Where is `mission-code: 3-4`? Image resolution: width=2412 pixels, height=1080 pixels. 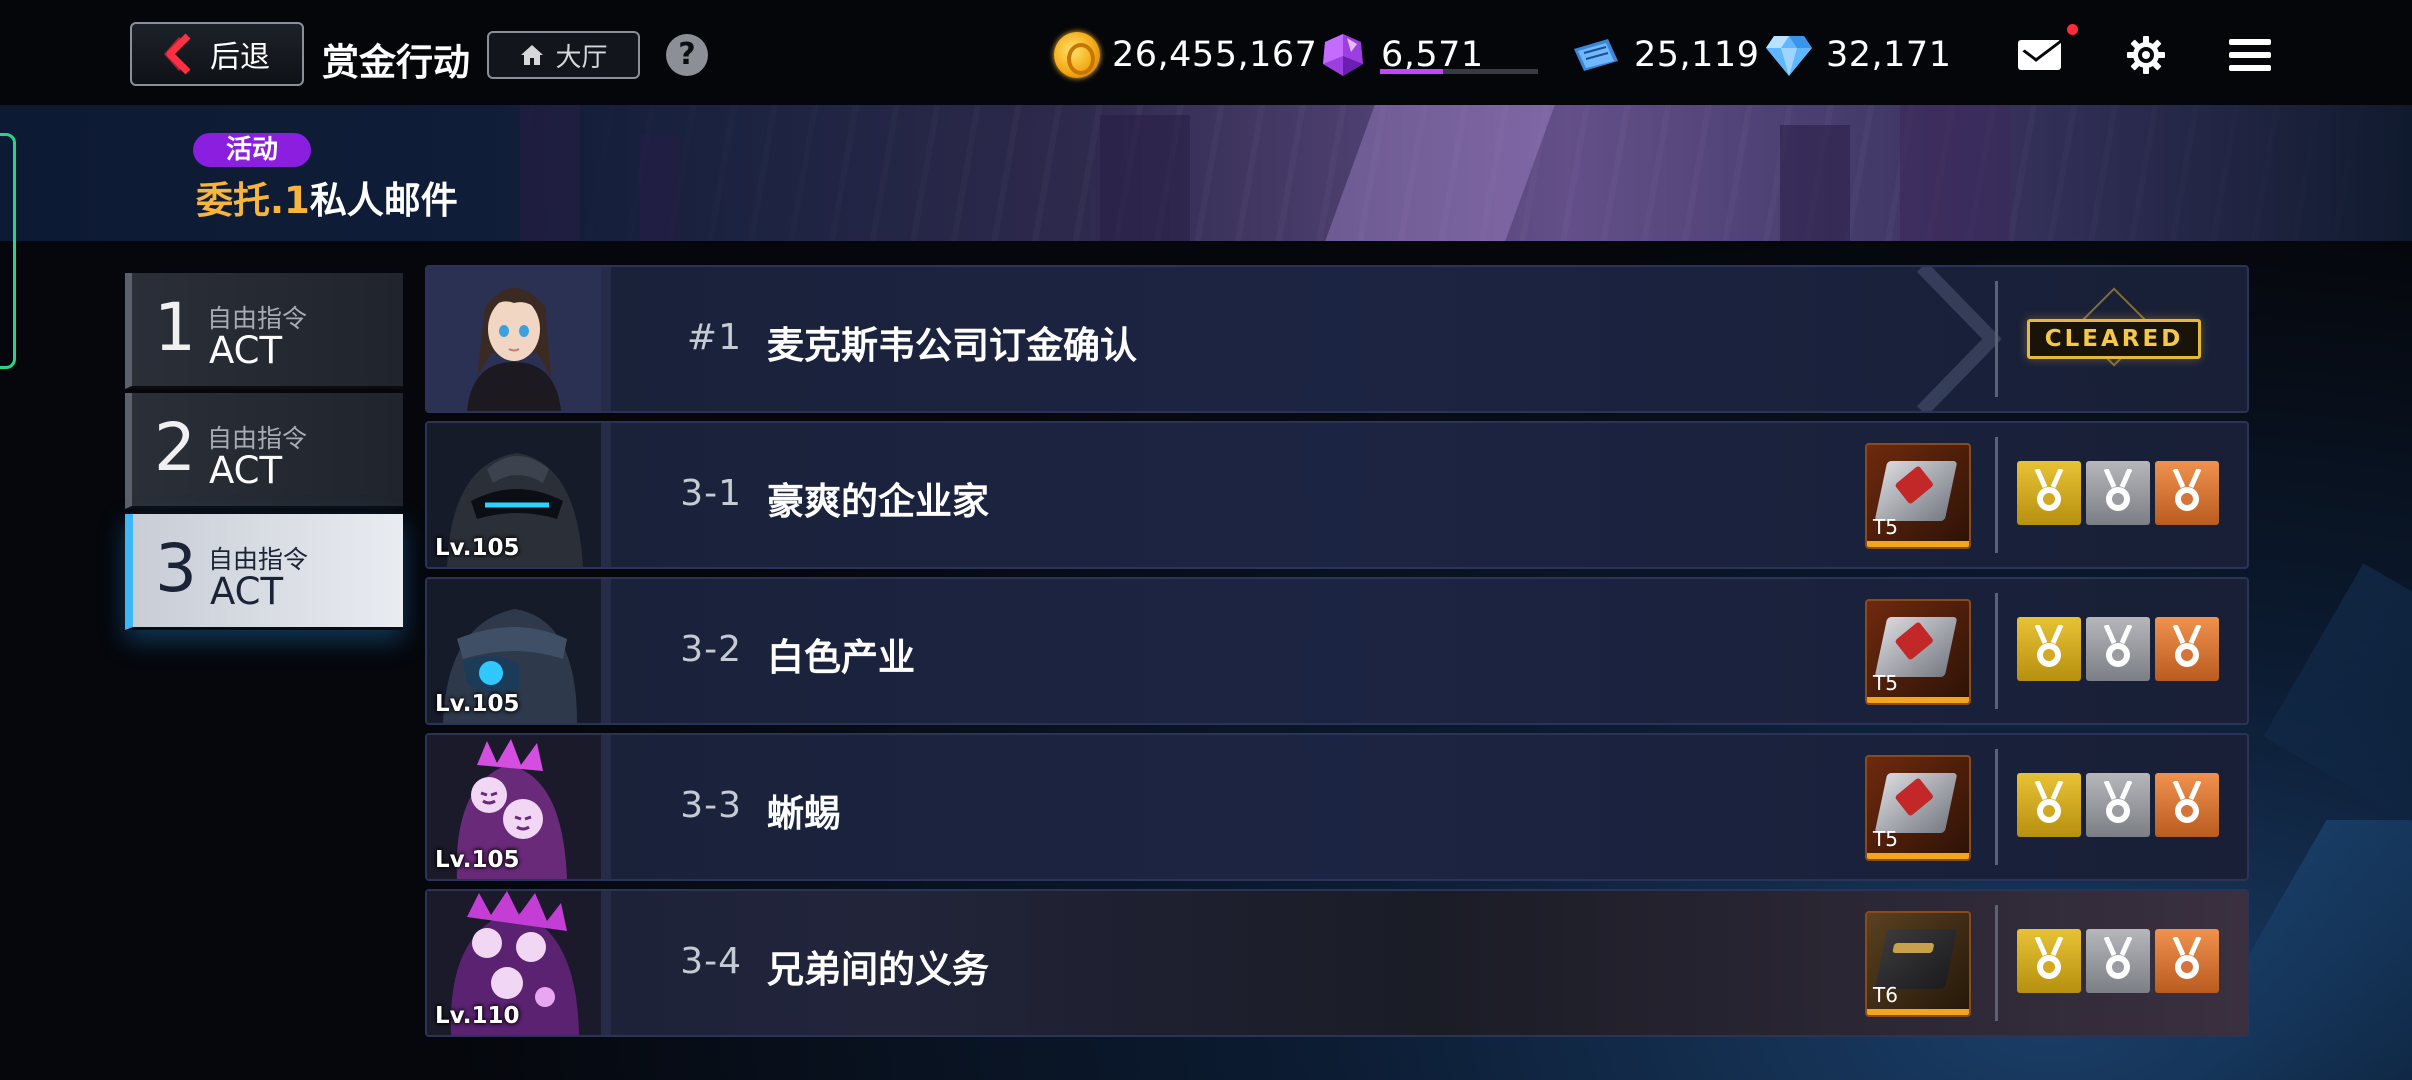
mission-code: 3-4 is located at coordinates (711, 961).